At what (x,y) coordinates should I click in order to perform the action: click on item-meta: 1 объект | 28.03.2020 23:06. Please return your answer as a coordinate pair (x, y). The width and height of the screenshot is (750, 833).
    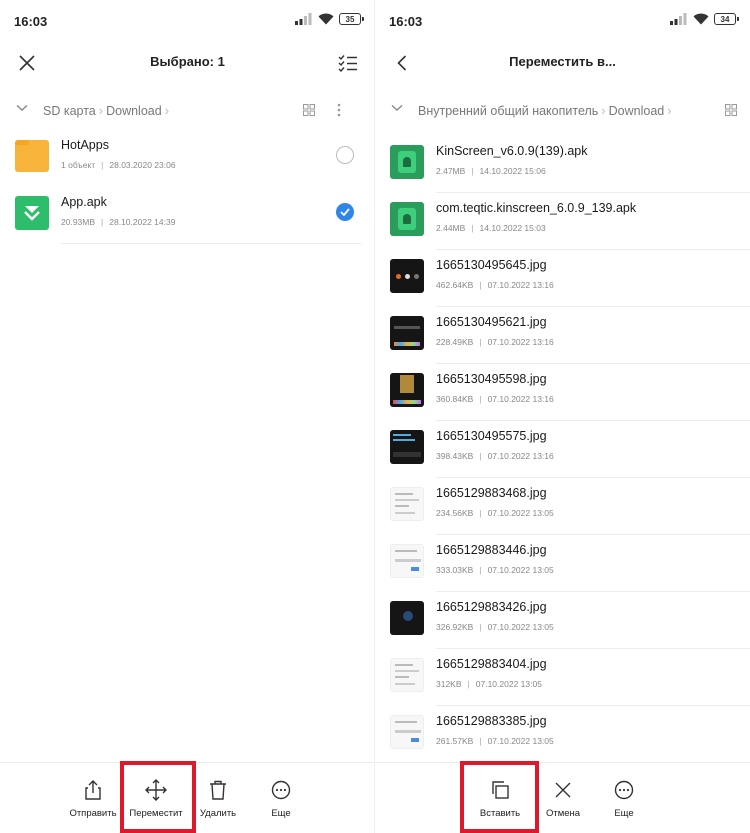
    Looking at the image, I should click on (118, 165).